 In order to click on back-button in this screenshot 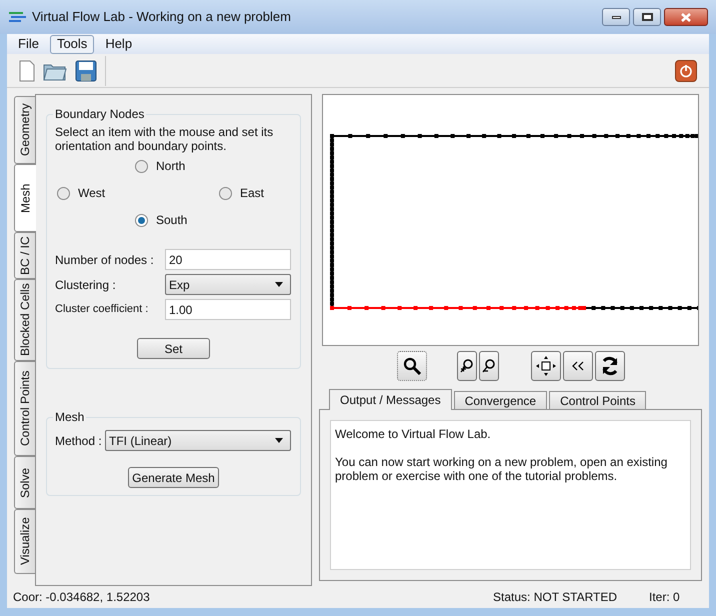, I will do `click(577, 365)`.